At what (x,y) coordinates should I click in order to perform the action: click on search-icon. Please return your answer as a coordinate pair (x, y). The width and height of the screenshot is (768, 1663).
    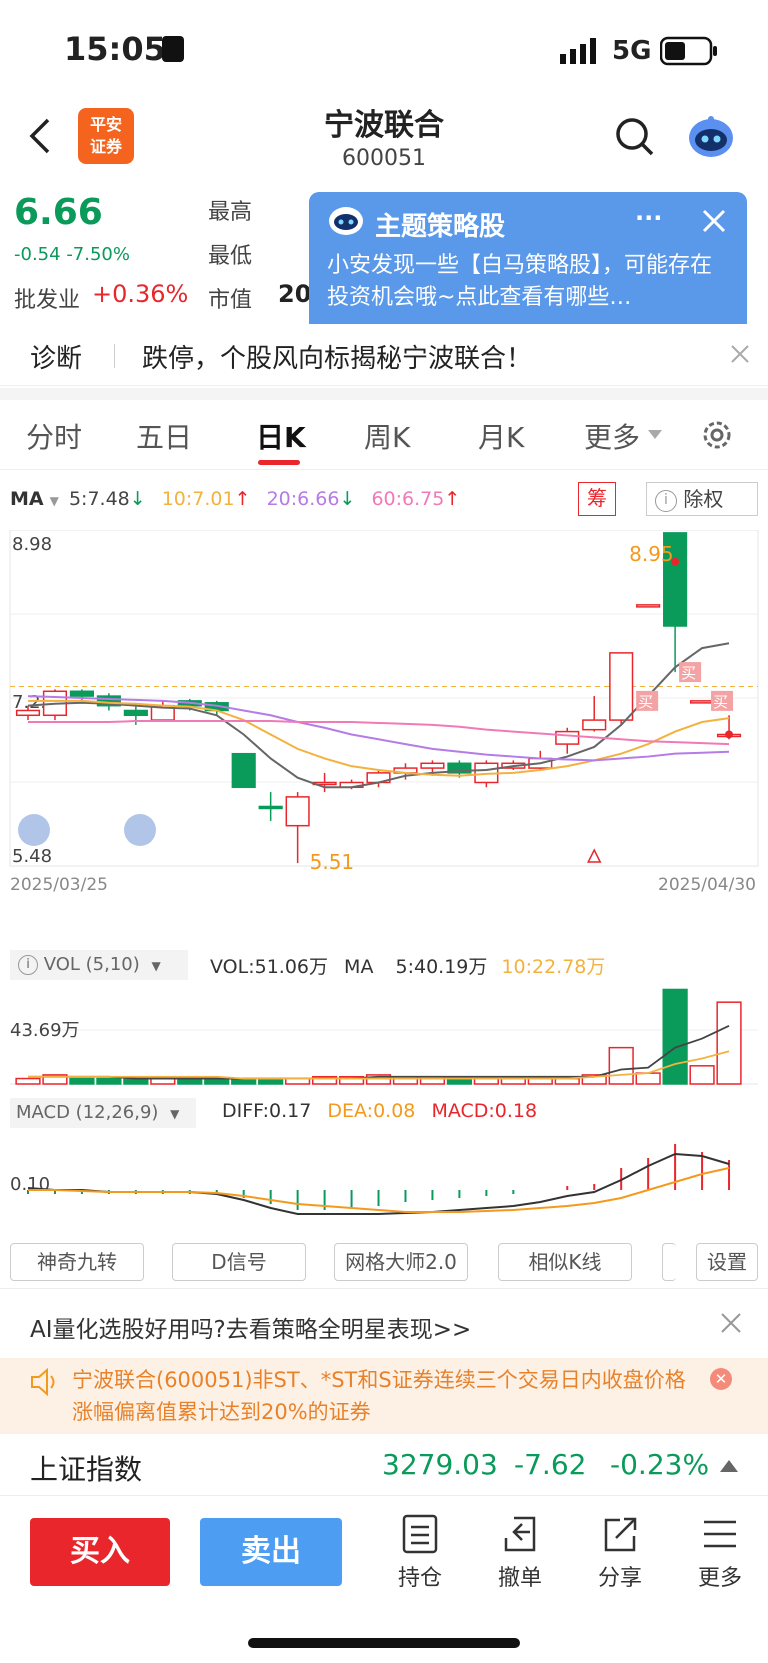
    Looking at the image, I should click on (635, 137).